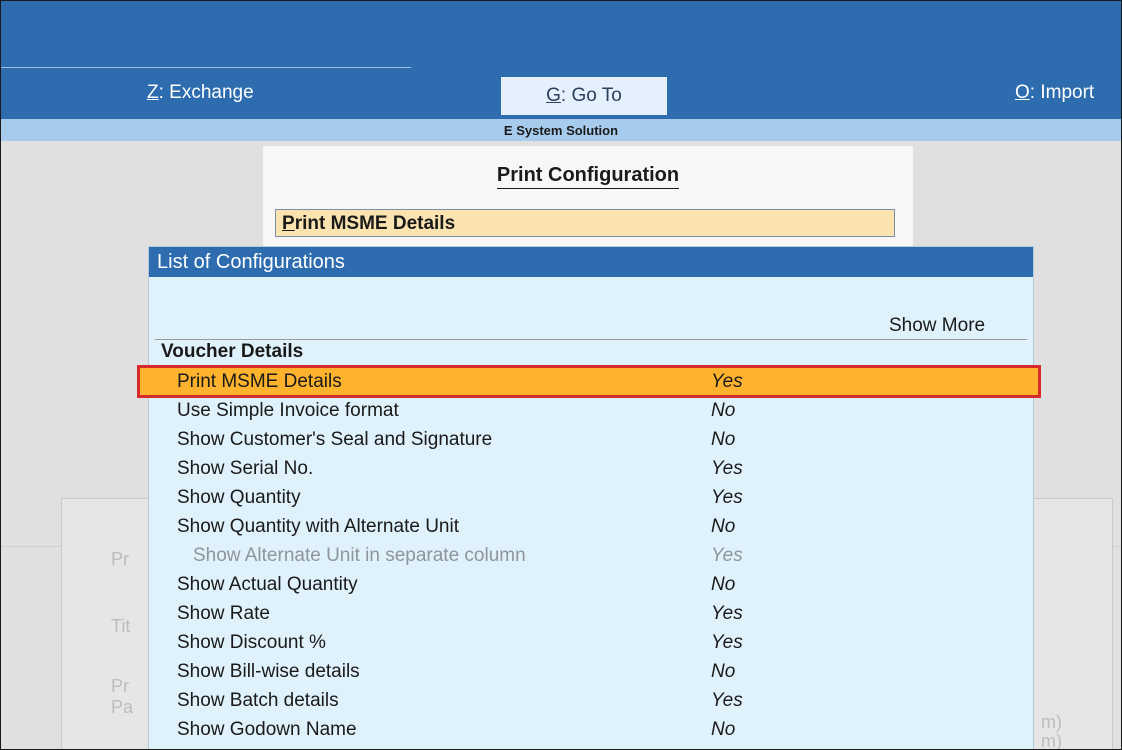  Describe the element at coordinates (267, 729) in the screenshot. I see `config-label: Show Godown Name` at that location.